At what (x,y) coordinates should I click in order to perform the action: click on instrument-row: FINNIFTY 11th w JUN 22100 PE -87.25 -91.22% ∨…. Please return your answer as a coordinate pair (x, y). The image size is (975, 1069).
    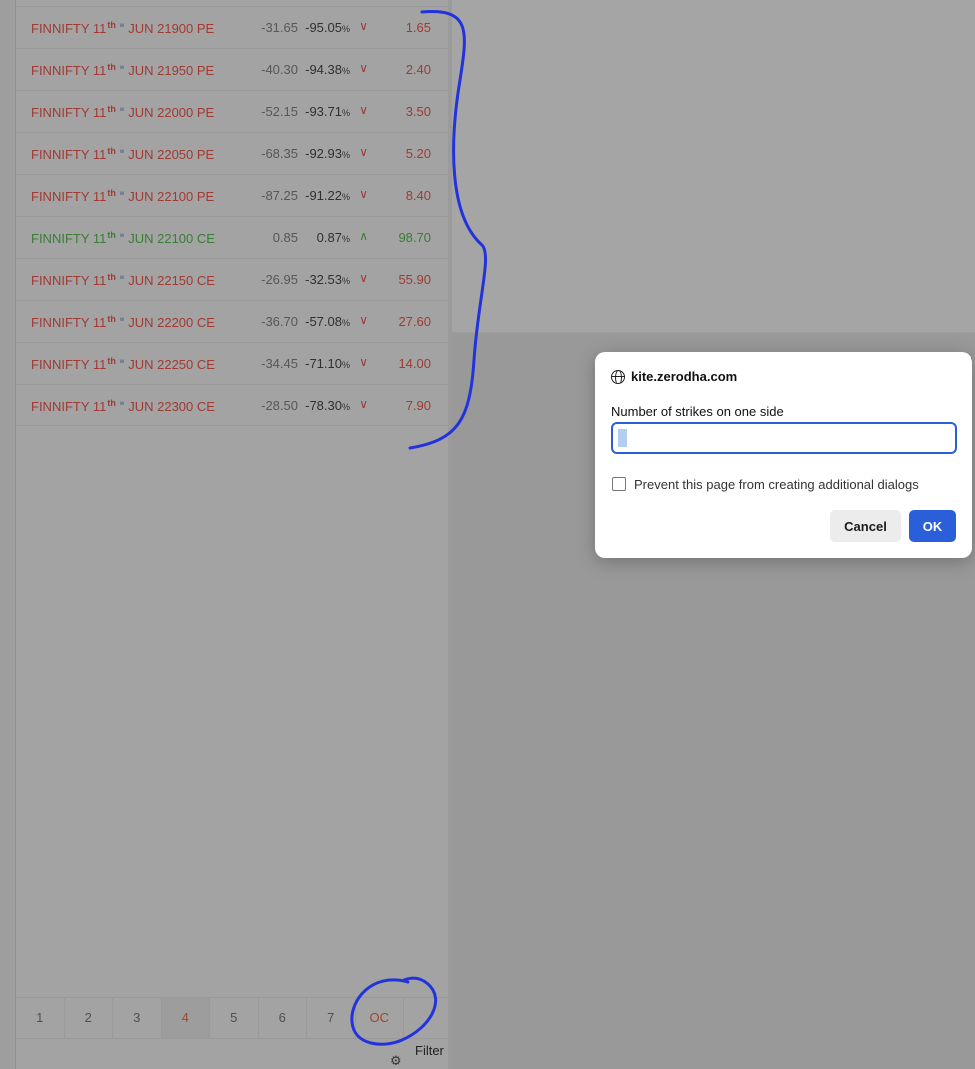
    Looking at the image, I should click on (232, 195).